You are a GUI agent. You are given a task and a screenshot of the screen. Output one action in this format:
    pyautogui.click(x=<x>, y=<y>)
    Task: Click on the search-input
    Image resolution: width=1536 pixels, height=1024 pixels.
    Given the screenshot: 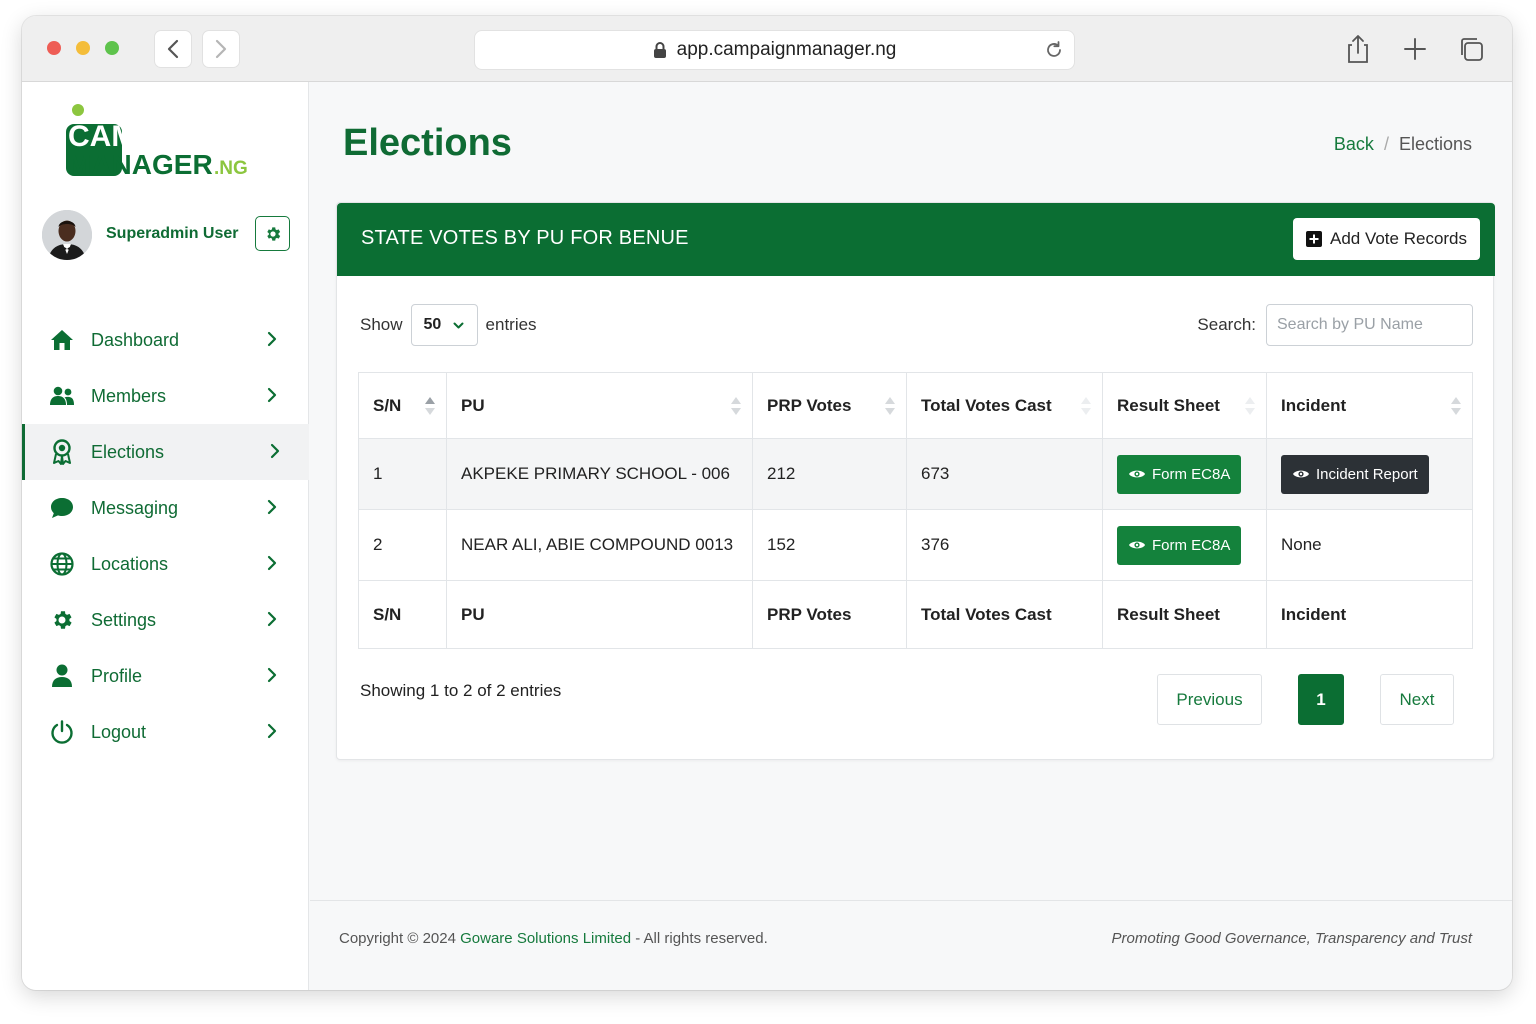 What is the action you would take?
    pyautogui.click(x=1369, y=325)
    